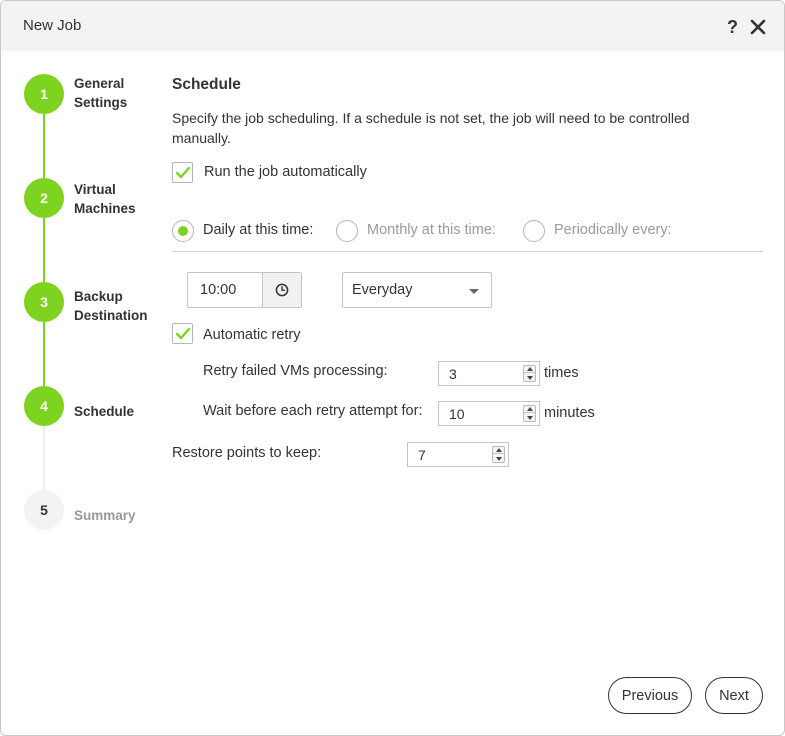 The height and width of the screenshot is (736, 785). I want to click on restore-points-label: Restore points to keep:, so click(247, 453).